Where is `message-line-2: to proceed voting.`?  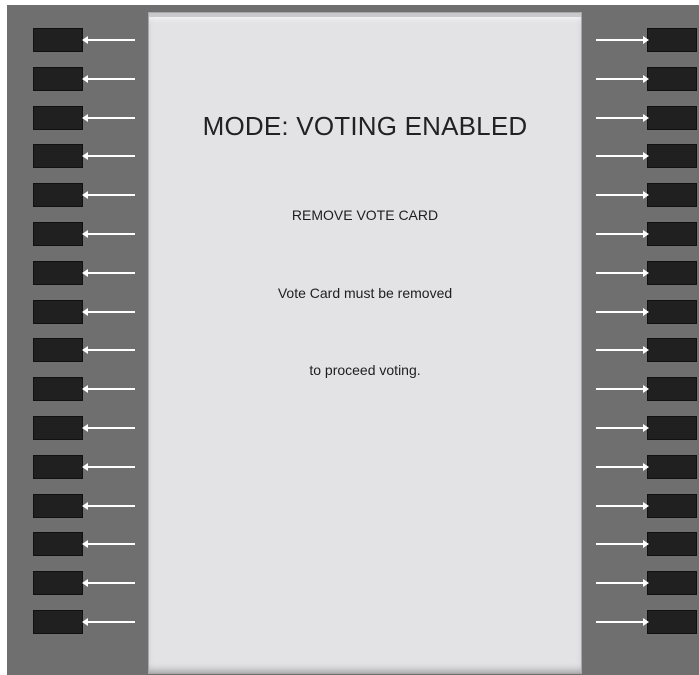 message-line-2: to proceed voting. is located at coordinates (365, 370).